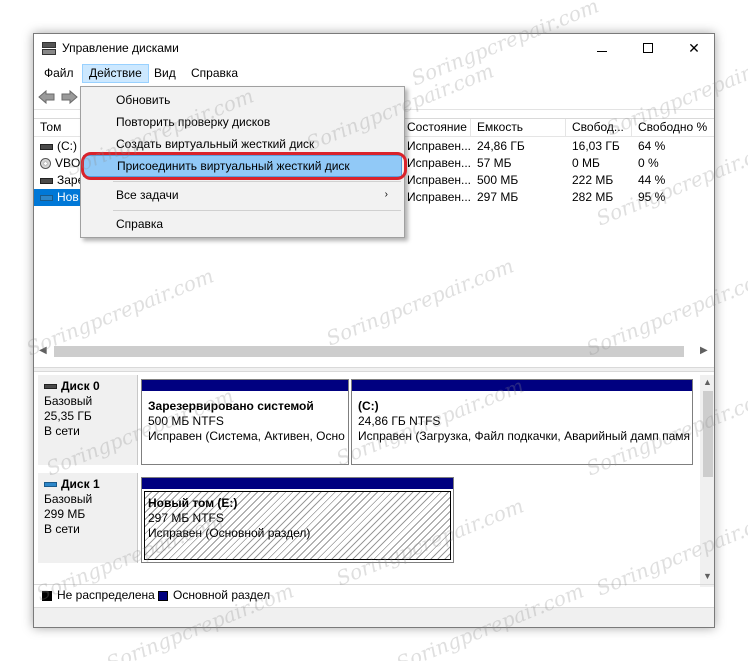  I want to click on disk-0-header: Диск 0 Базовый 25,35 ГБ В сети, so click(88, 420).